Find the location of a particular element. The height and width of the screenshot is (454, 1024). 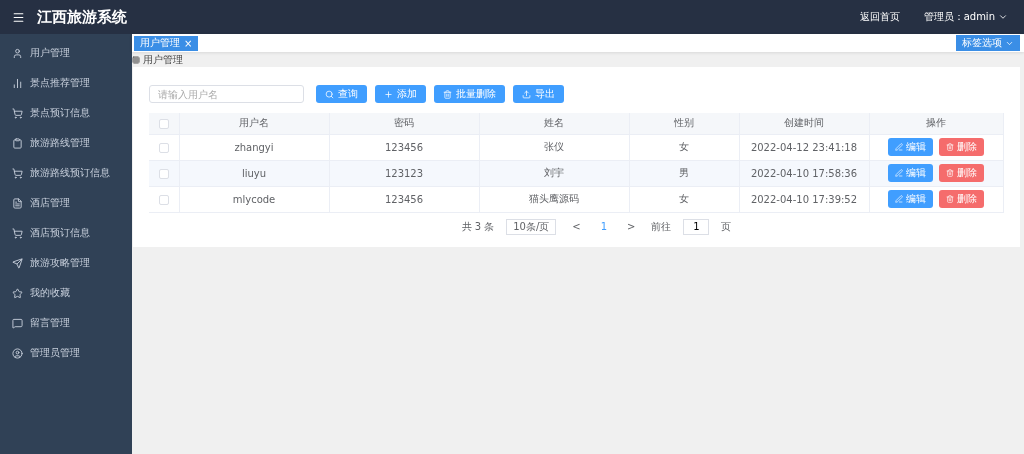

prev-page-button: < is located at coordinates (576, 226).